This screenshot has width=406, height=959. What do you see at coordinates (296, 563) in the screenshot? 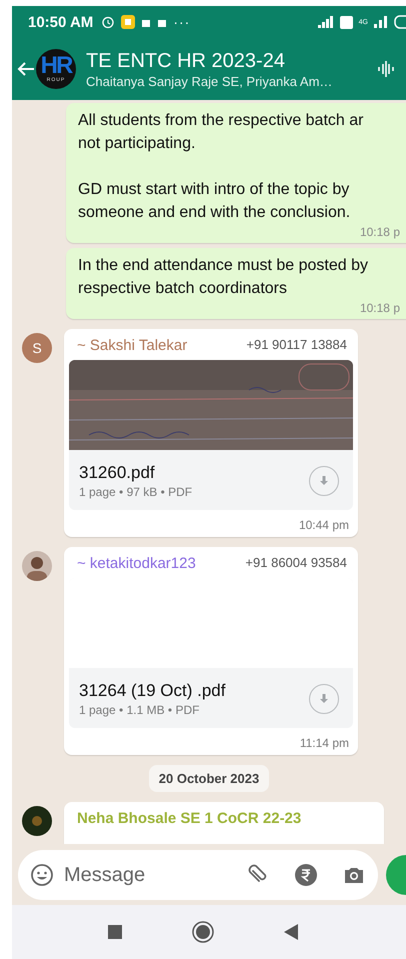
I see `sender-phone: +91 86004 93584` at bounding box center [296, 563].